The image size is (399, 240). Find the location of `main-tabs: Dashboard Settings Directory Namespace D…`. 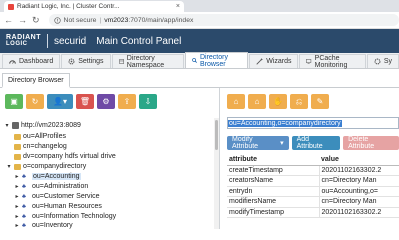

main-tabs: Dashboard Settings Directory Namespace D… is located at coordinates (199, 60).